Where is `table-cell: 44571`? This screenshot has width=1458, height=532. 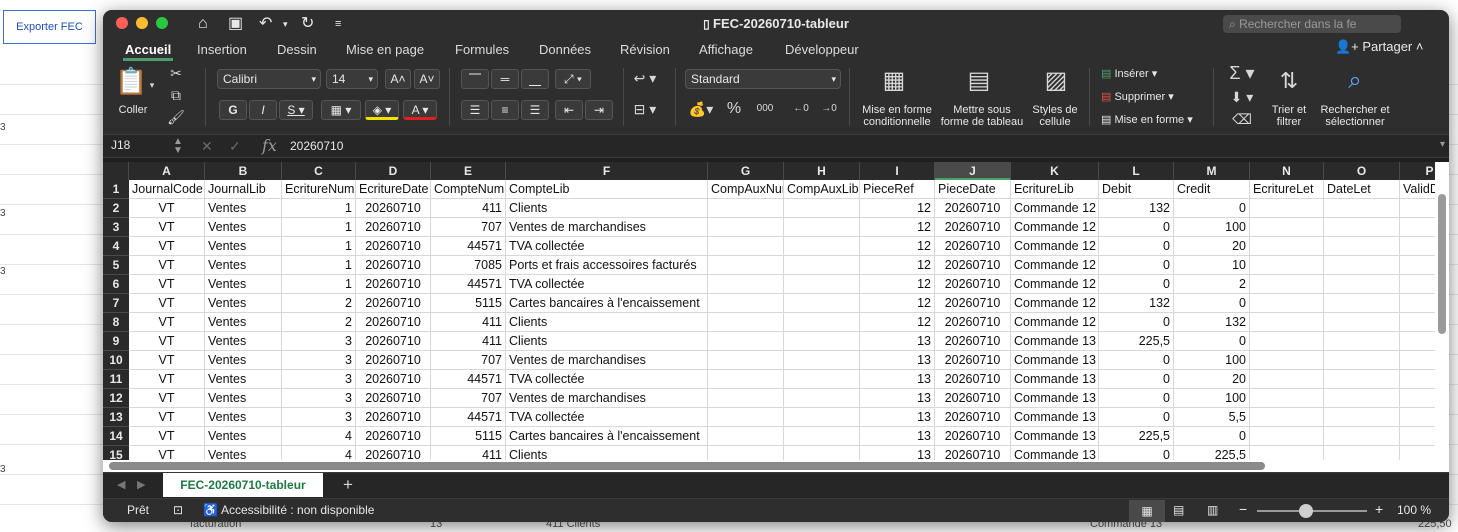
table-cell: 44571 is located at coordinates (468, 417).